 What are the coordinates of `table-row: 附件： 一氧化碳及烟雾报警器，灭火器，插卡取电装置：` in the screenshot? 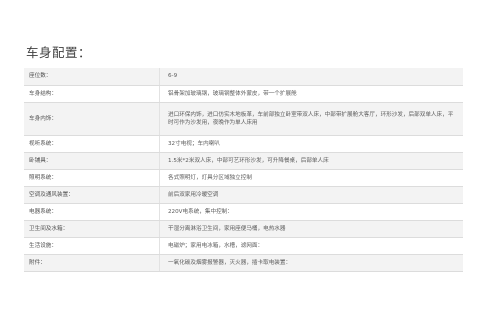 It's located at (243, 263).